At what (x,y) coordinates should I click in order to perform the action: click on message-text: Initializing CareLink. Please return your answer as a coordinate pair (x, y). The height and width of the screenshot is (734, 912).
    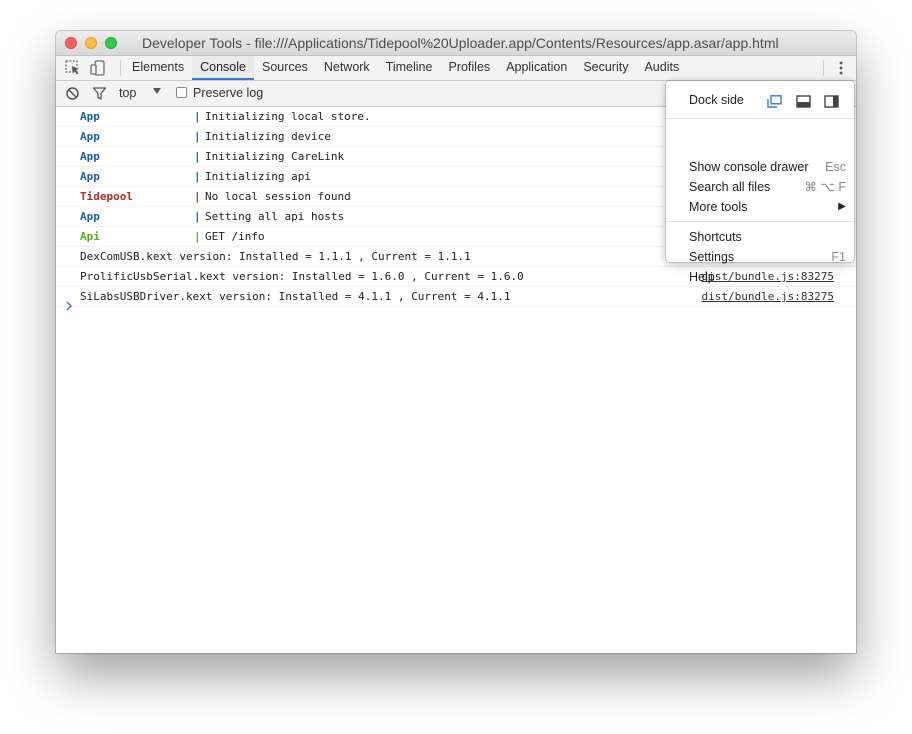
    Looking at the image, I should click on (275, 156).